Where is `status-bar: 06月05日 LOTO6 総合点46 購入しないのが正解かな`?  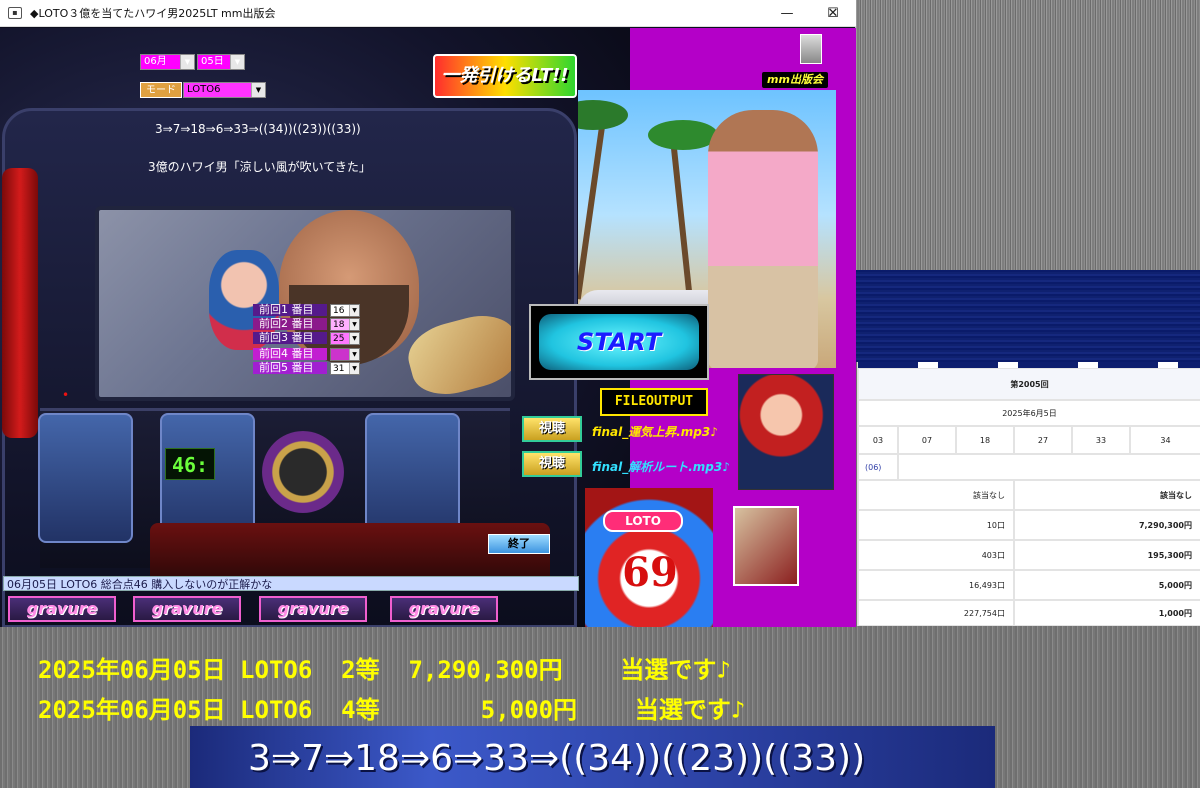
status-bar: 06月05日 LOTO6 総合点46 購入しないのが正解かな is located at coordinates (291, 583).